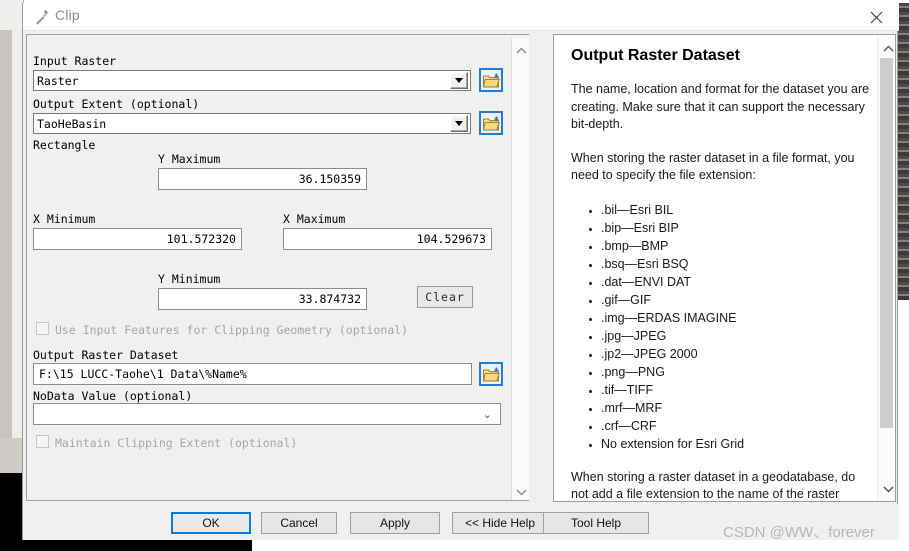 This screenshot has width=909, height=551. What do you see at coordinates (491, 374) in the screenshot?
I see `output-raster-dataset-browse-button` at bounding box center [491, 374].